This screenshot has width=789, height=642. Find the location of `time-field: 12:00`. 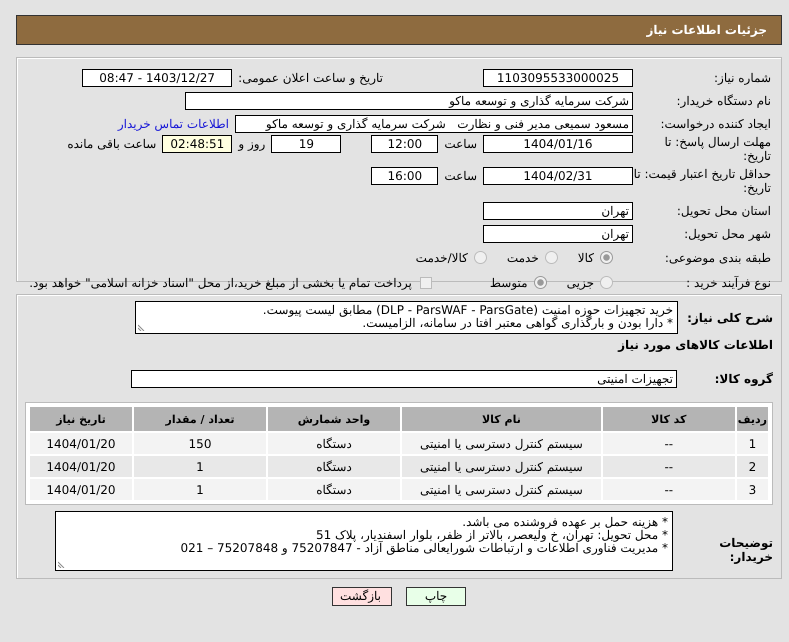

time-field: 12:00 is located at coordinates (404, 144).